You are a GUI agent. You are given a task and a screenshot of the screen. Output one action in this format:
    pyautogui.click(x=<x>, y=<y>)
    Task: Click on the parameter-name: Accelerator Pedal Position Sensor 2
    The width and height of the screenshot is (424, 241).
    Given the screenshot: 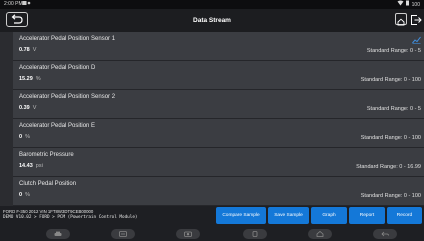 What is the action you would take?
    pyautogui.click(x=67, y=97)
    